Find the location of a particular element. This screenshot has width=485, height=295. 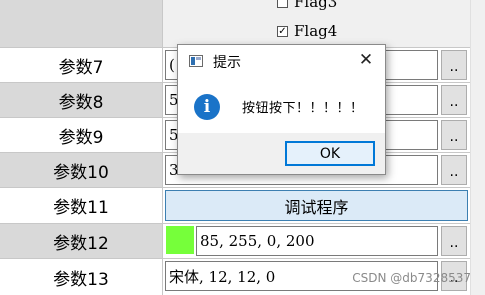

param8-browse-button: .. is located at coordinates (454, 100).